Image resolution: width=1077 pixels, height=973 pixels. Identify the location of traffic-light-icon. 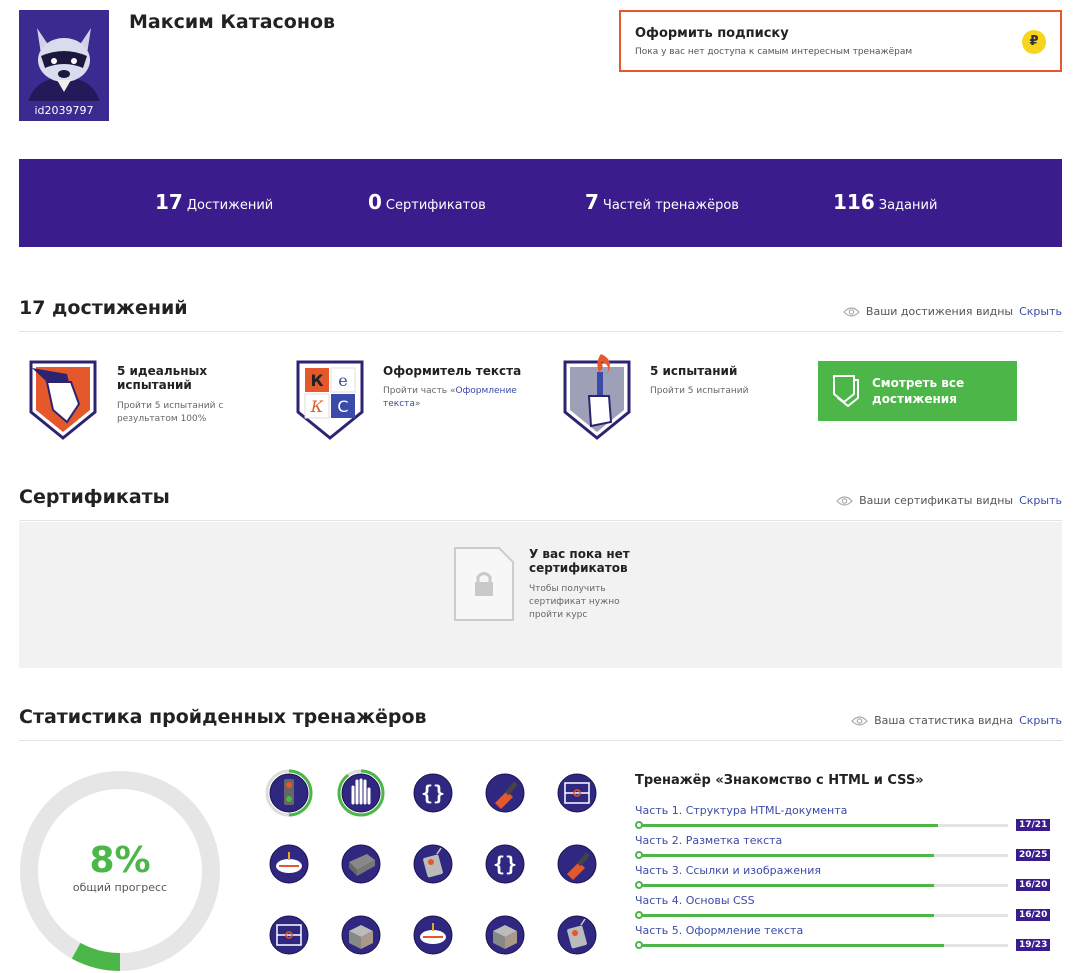
(289, 793).